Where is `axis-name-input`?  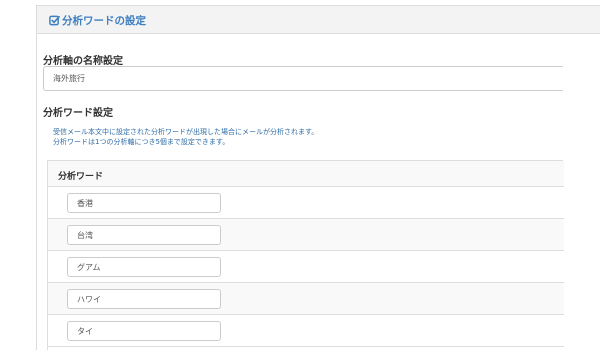 axis-name-input is located at coordinates (303, 78).